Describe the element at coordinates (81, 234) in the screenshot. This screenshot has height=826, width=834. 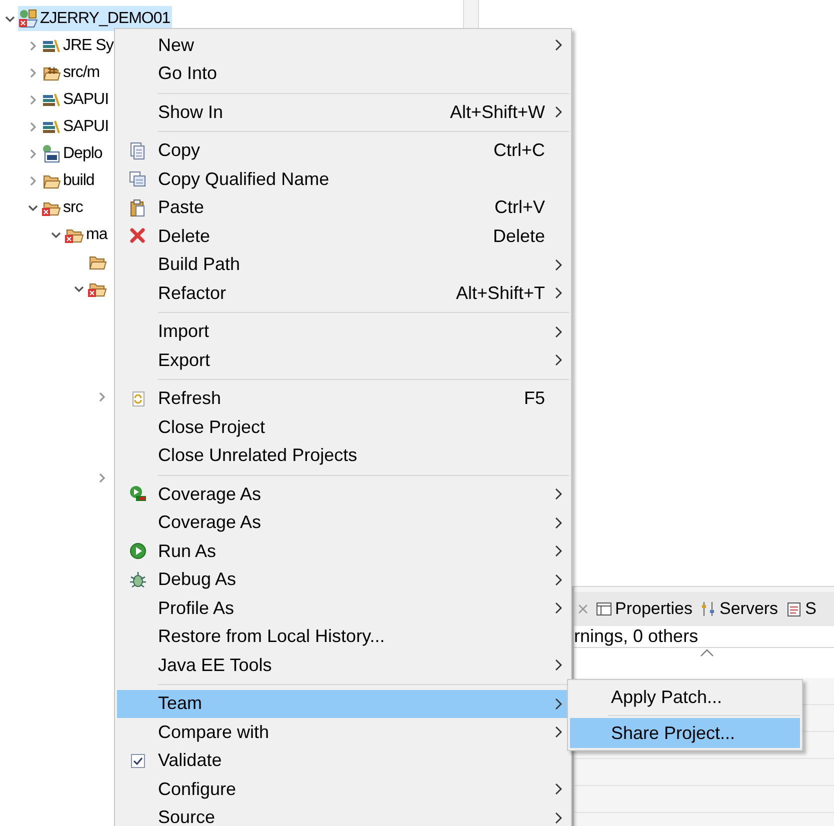
I see `tree-item: ma` at that location.